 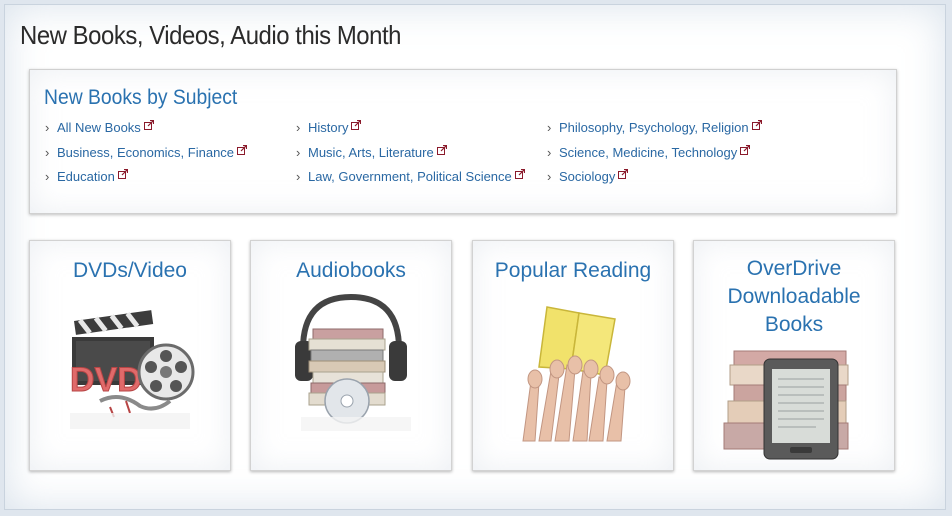 I want to click on dvd-film-reel-icon: DVD, so click(x=132, y=369).